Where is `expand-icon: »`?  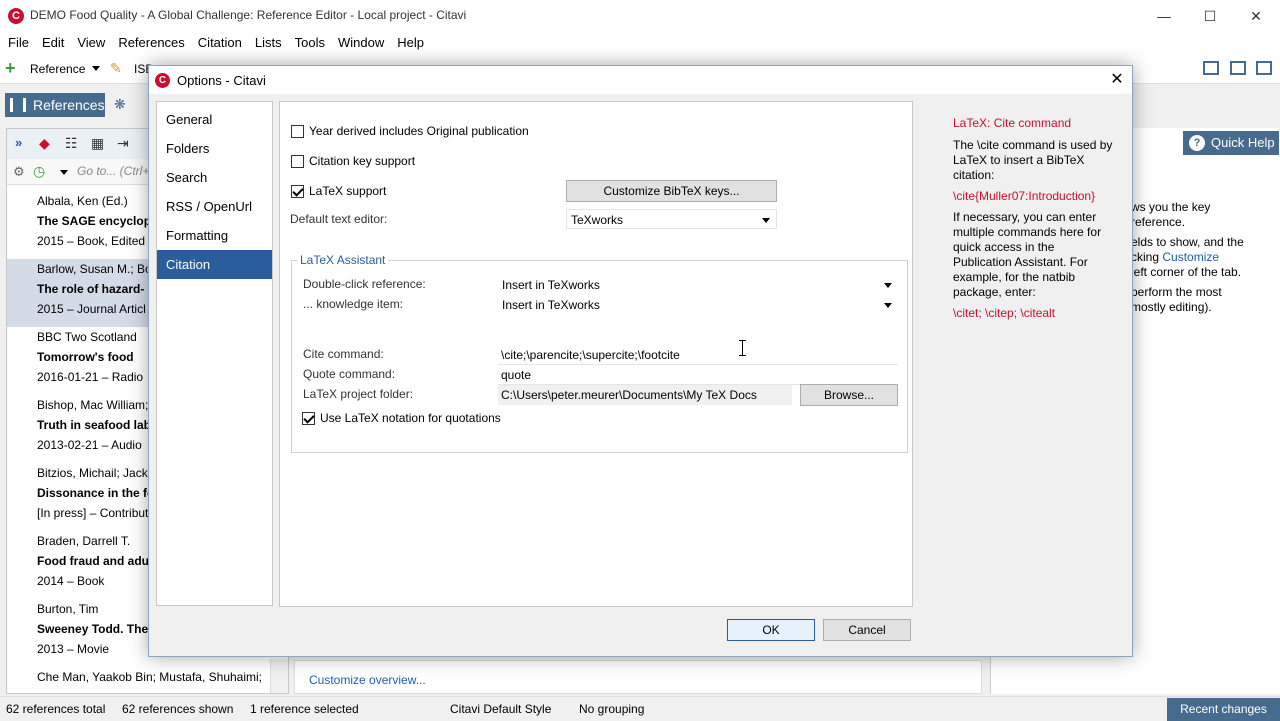 expand-icon: » is located at coordinates (18, 142).